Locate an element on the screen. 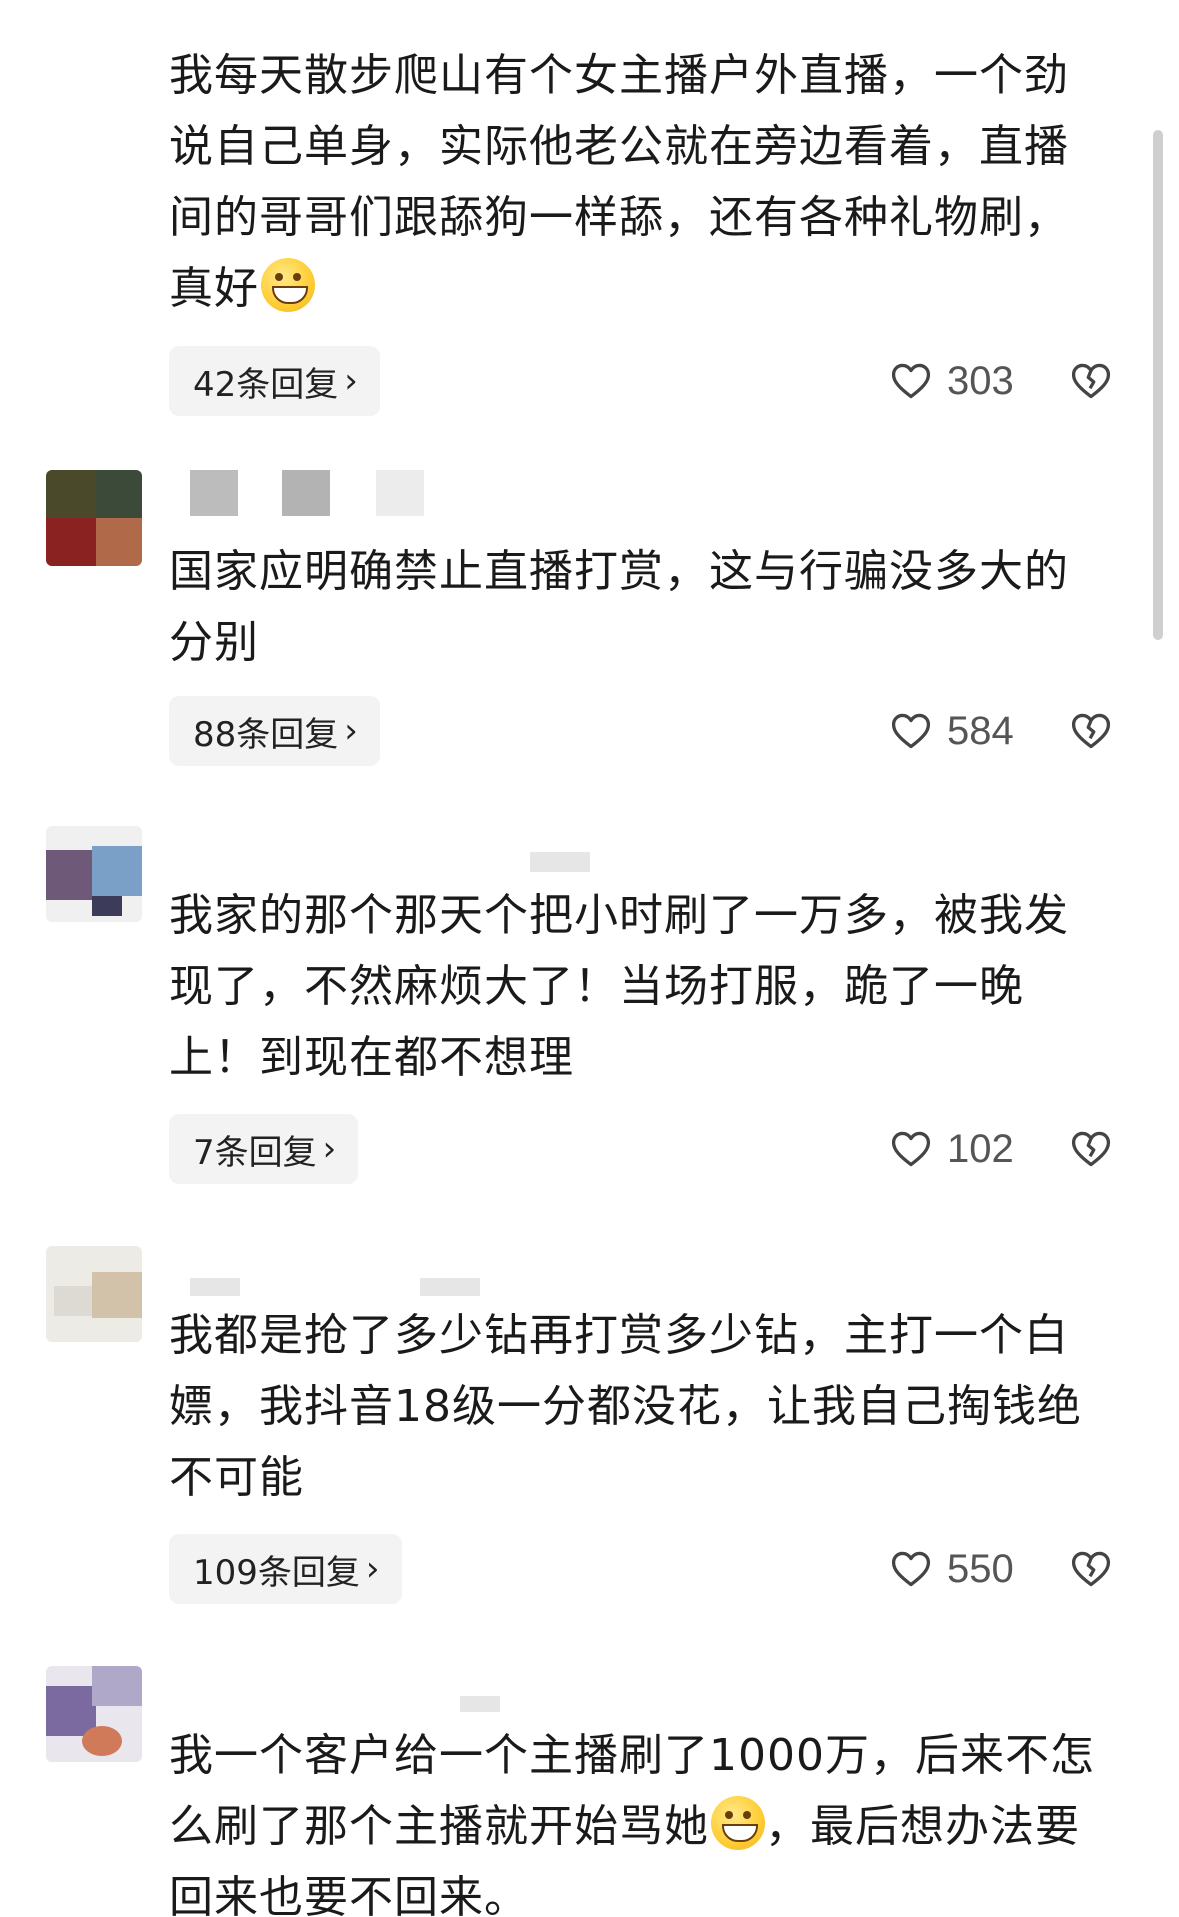 The width and height of the screenshot is (1179, 1917). view-replies-button: 109条回复 › is located at coordinates (285, 1569).